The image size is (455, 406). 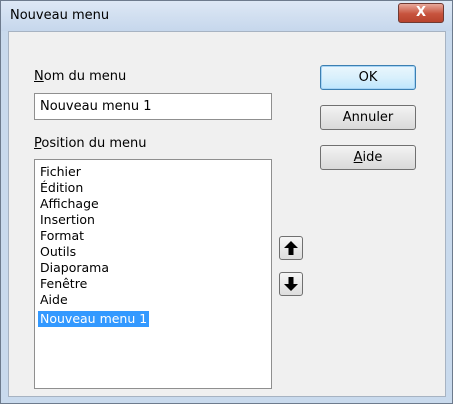 What do you see at coordinates (153, 268) in the screenshot?
I see `list-item: Diaporama` at bounding box center [153, 268].